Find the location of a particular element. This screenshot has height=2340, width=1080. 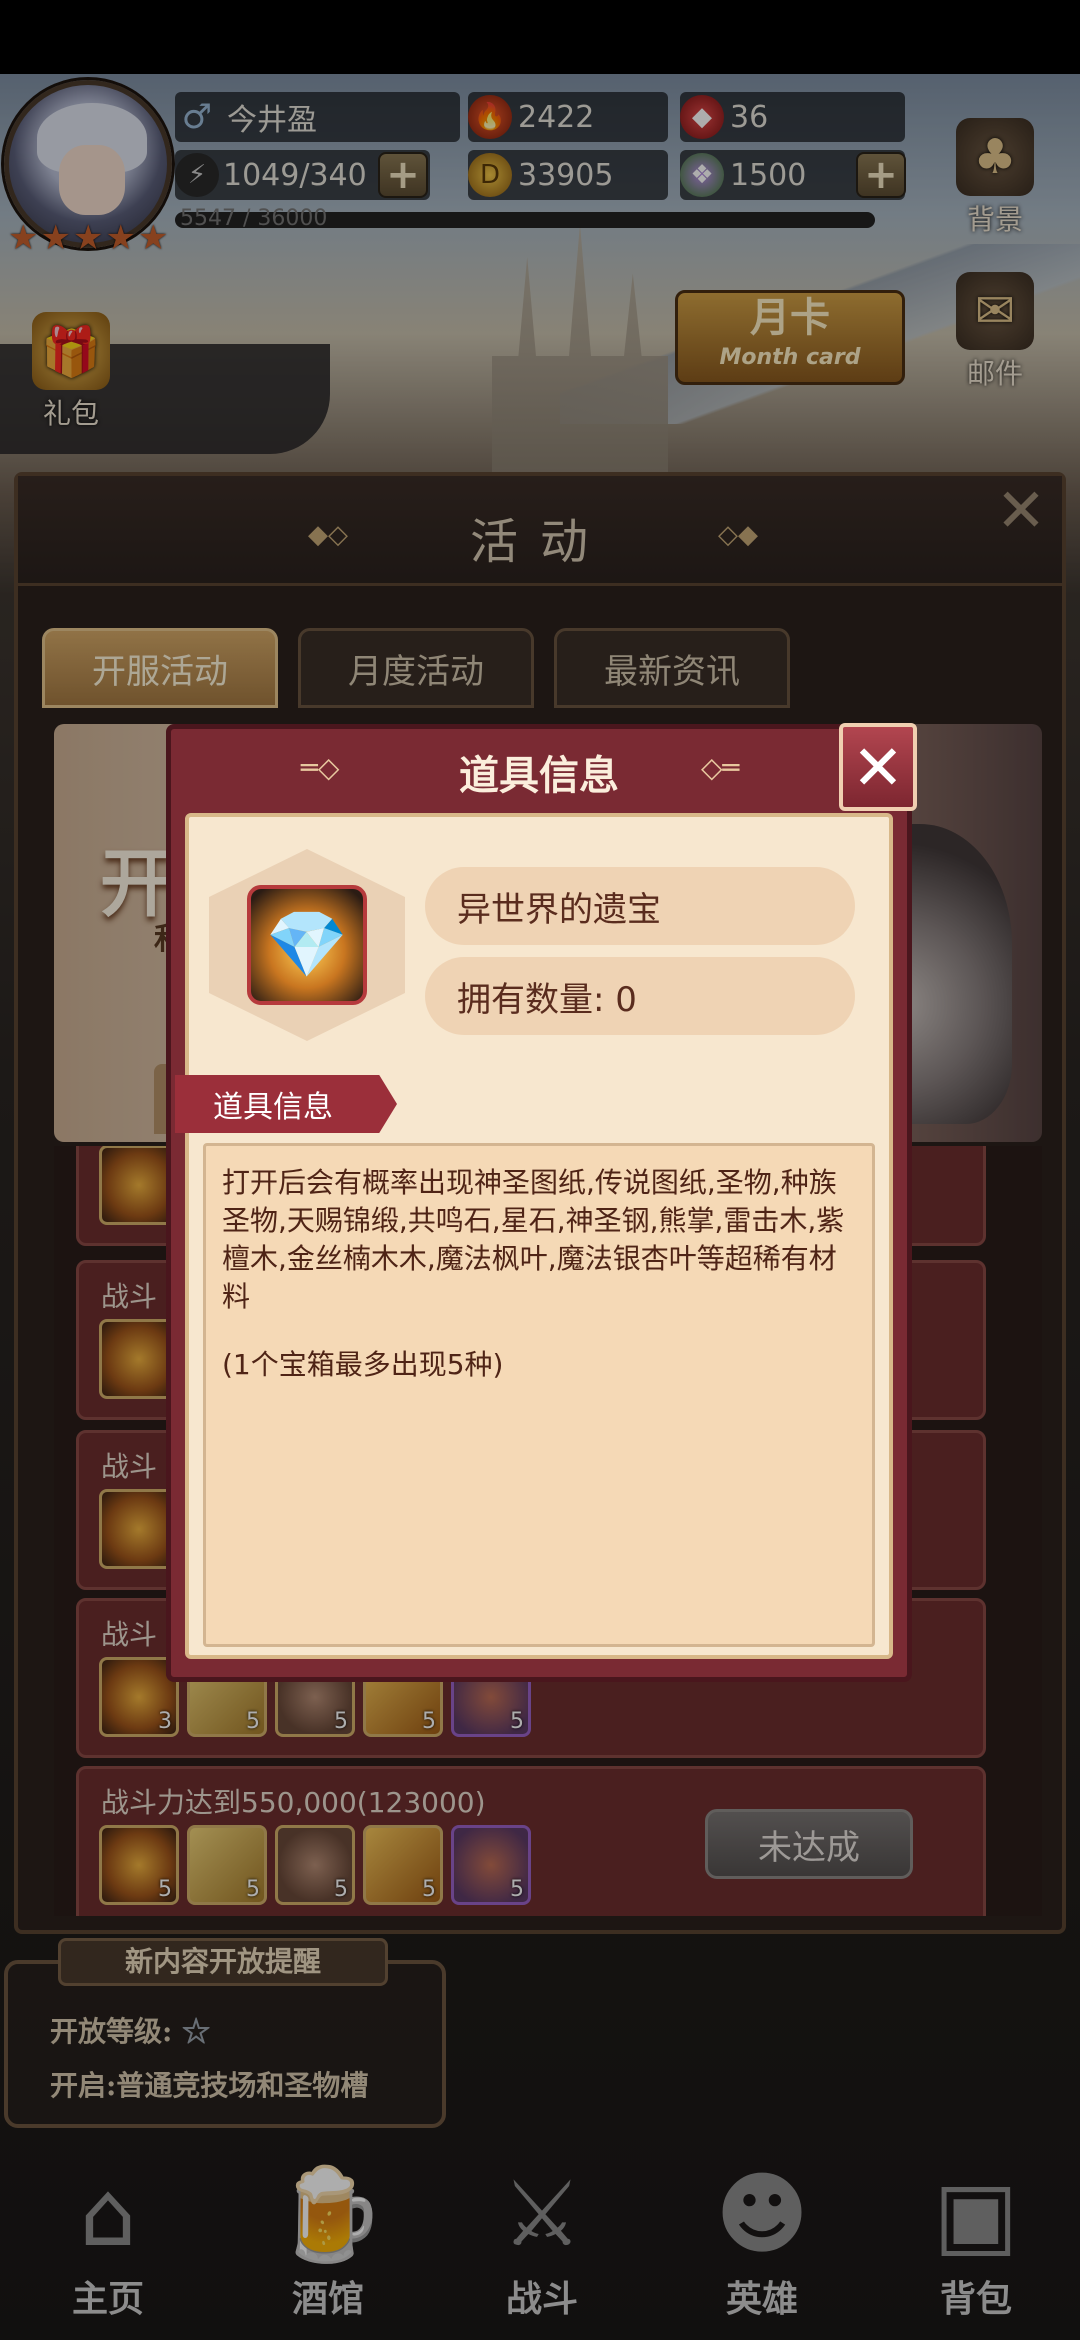

treasure-chest-icon: 💎 is located at coordinates (307, 945).